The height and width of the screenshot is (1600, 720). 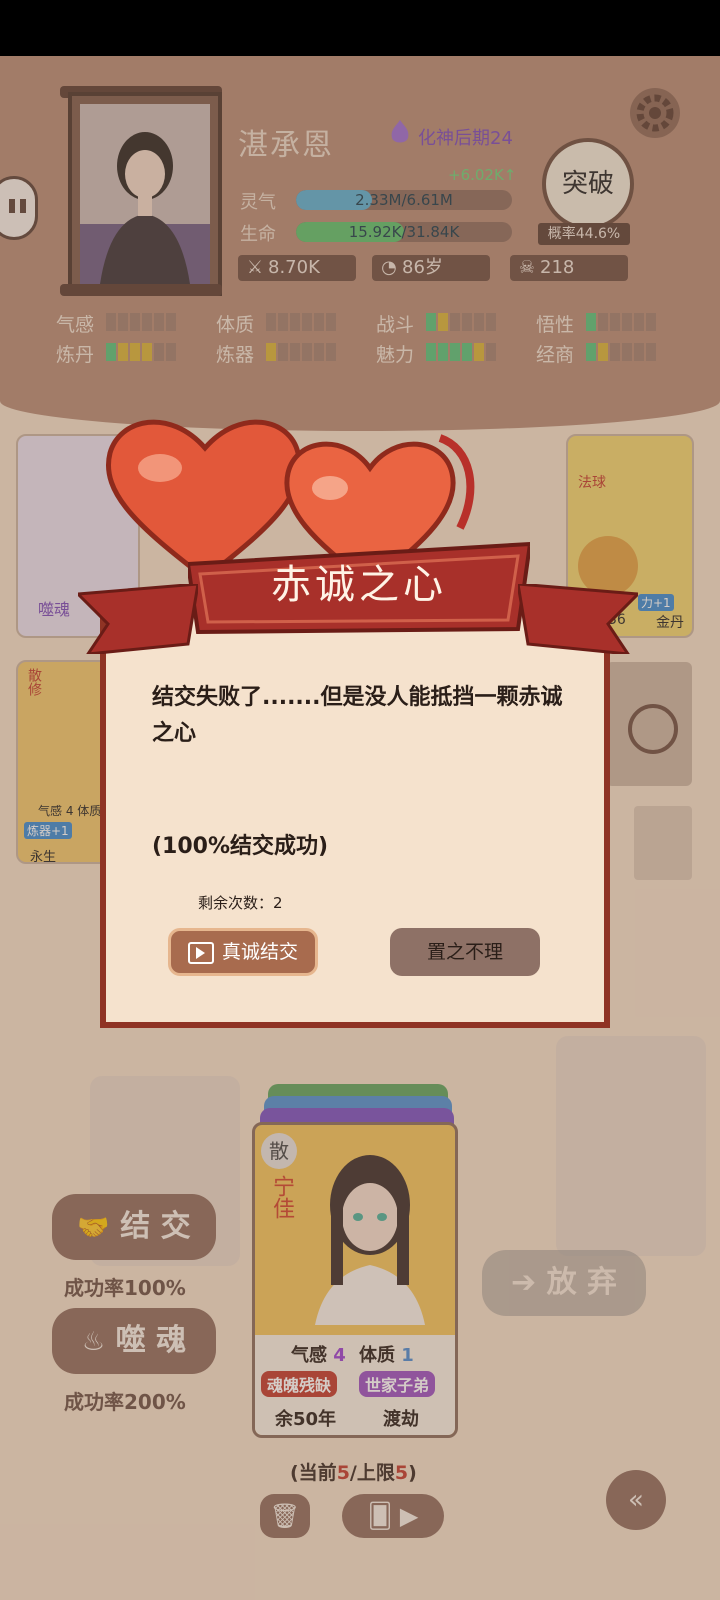 What do you see at coordinates (259, 952) in the screenshot?
I see `sincere-befriend-label: 真诚结交` at bounding box center [259, 952].